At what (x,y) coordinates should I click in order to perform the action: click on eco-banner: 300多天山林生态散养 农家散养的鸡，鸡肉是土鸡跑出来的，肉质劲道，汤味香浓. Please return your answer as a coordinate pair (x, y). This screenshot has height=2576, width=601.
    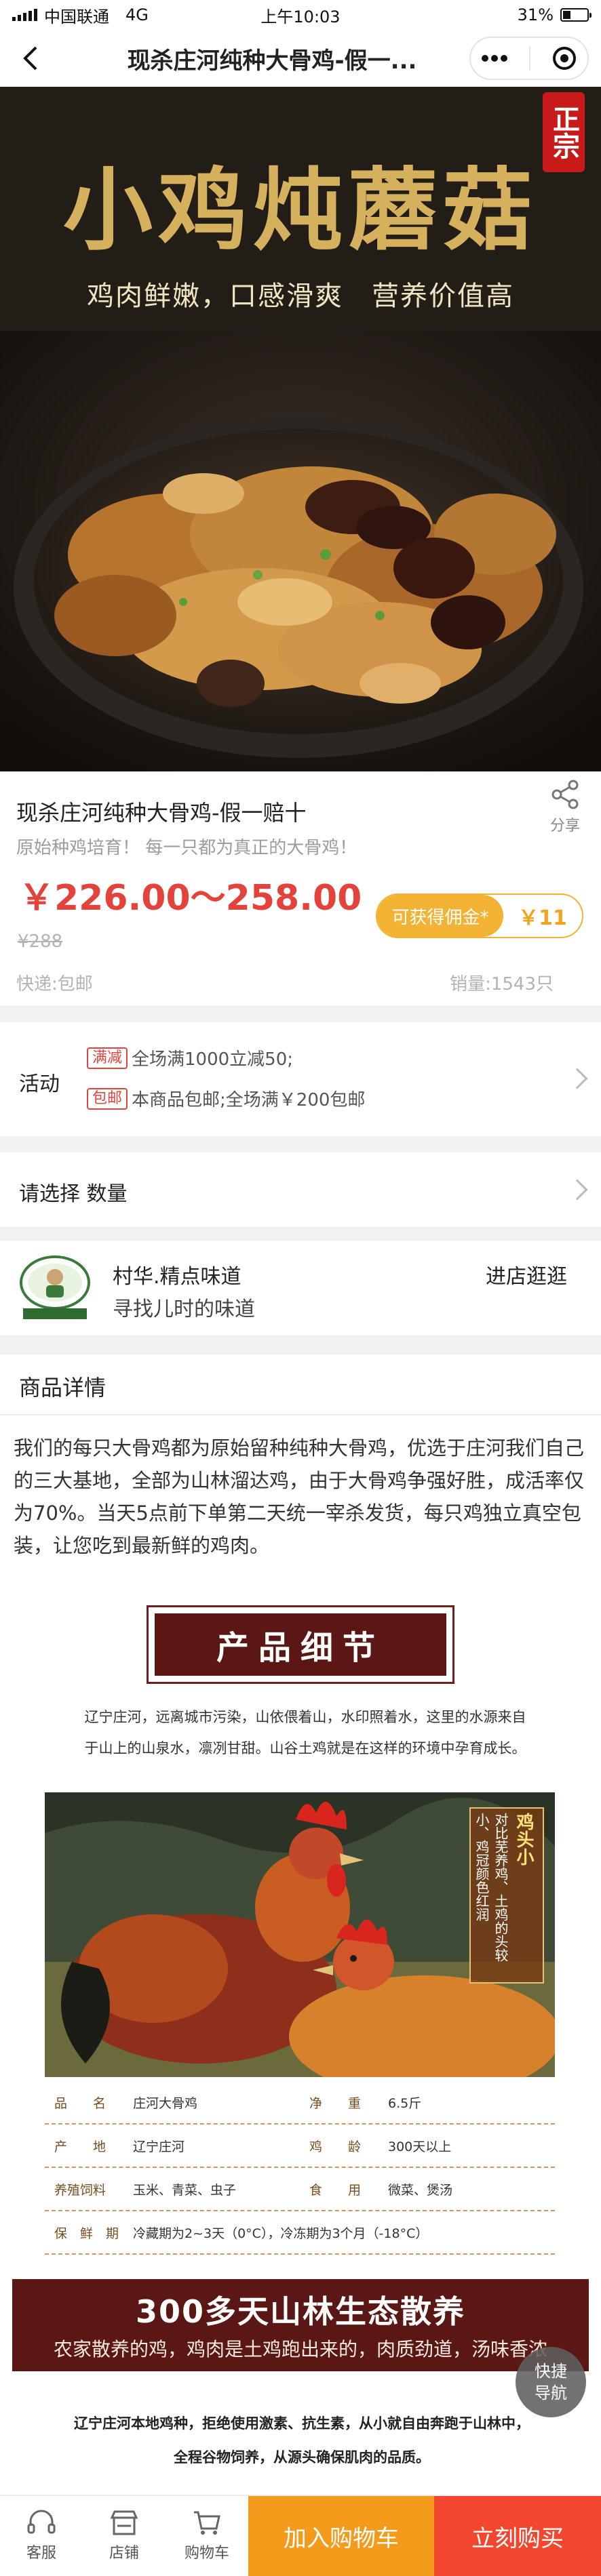
    Looking at the image, I should click on (300, 2325).